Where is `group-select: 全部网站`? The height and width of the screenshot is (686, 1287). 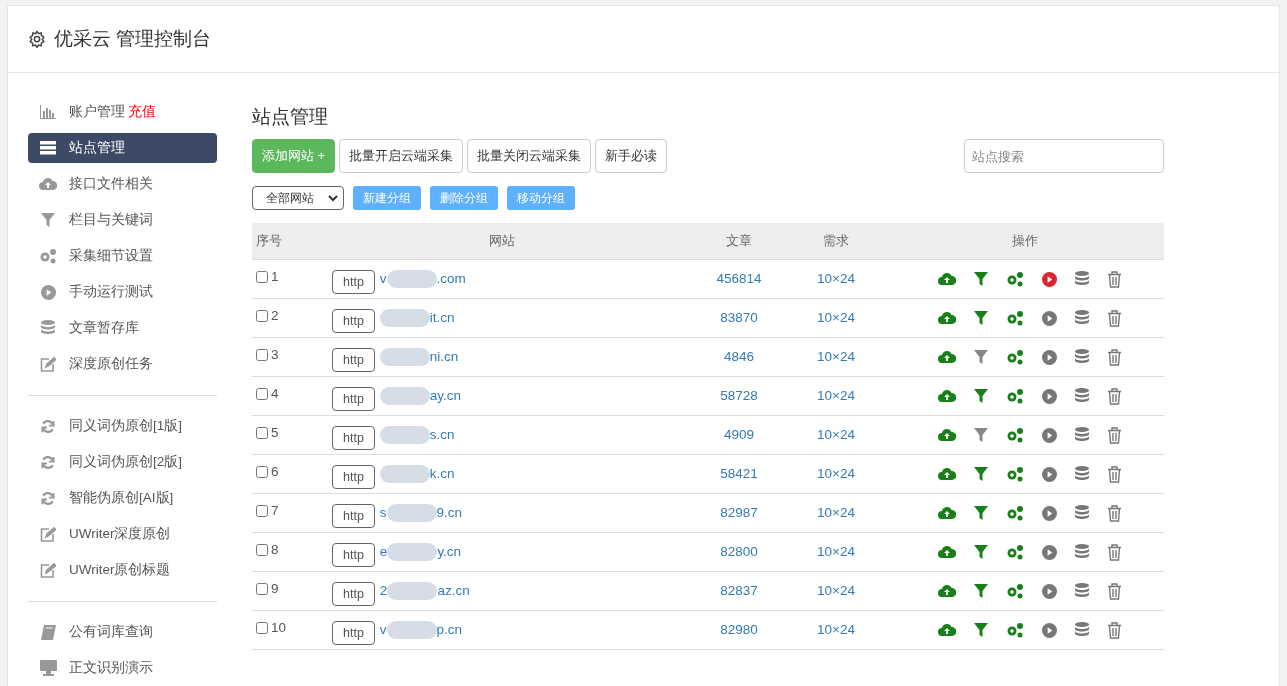 group-select: 全部网站 is located at coordinates (298, 198).